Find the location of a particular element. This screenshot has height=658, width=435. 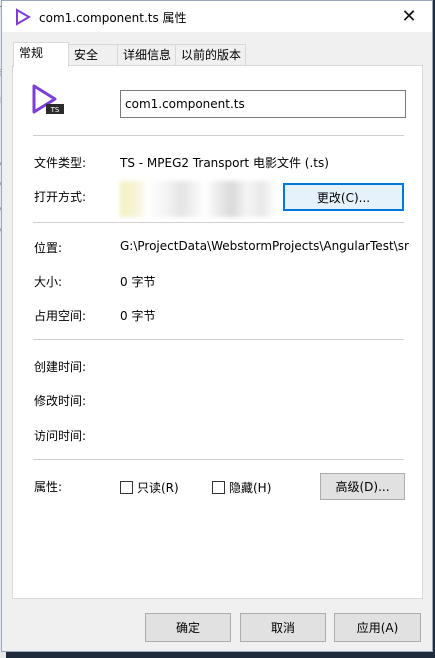

file-icon-badge: TS is located at coordinates (55, 110).